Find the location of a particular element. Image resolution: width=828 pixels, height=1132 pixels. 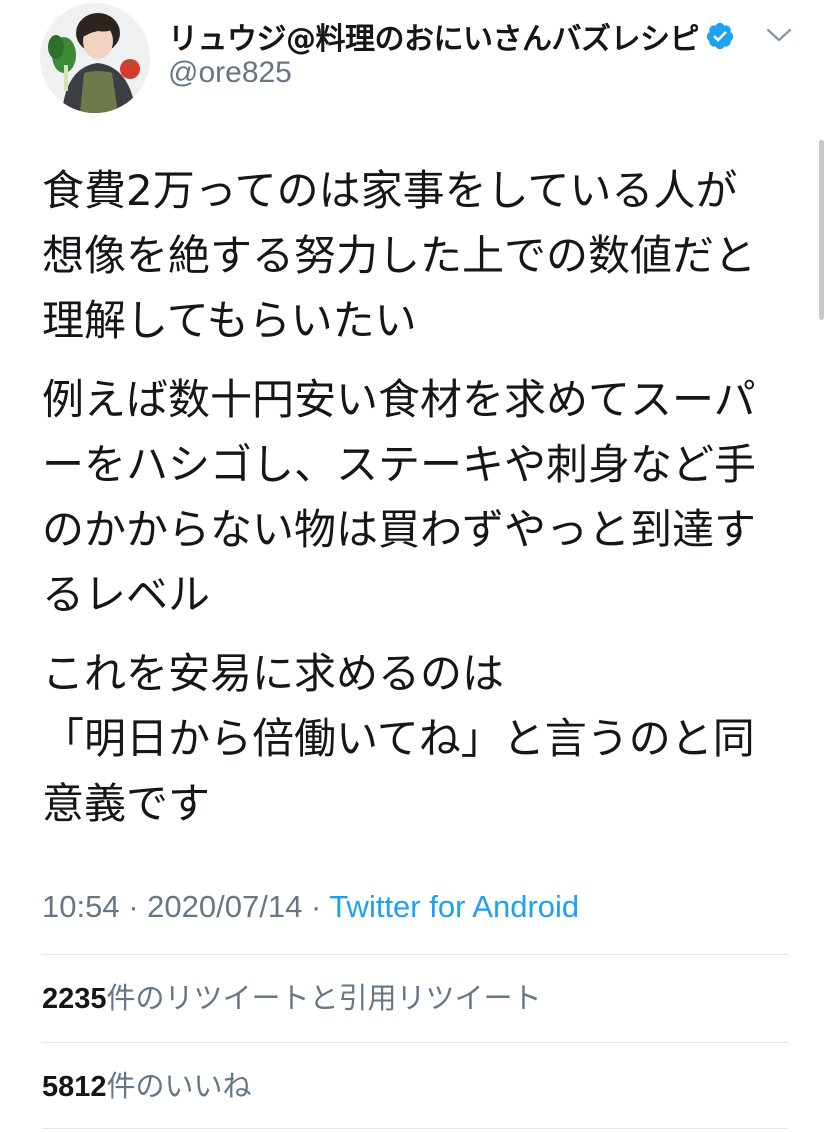

tweet-line: 意義です is located at coordinates (126, 803).